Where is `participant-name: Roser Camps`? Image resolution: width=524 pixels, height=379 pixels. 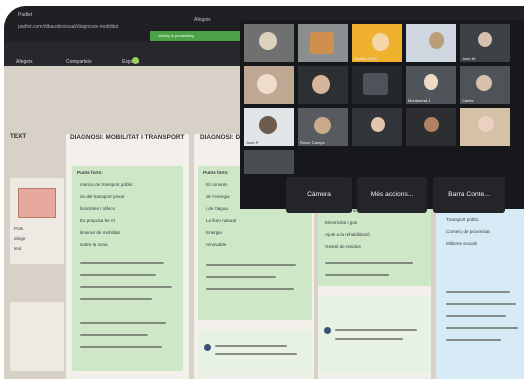
participant-name: Roser Camps is located at coordinates (312, 142).